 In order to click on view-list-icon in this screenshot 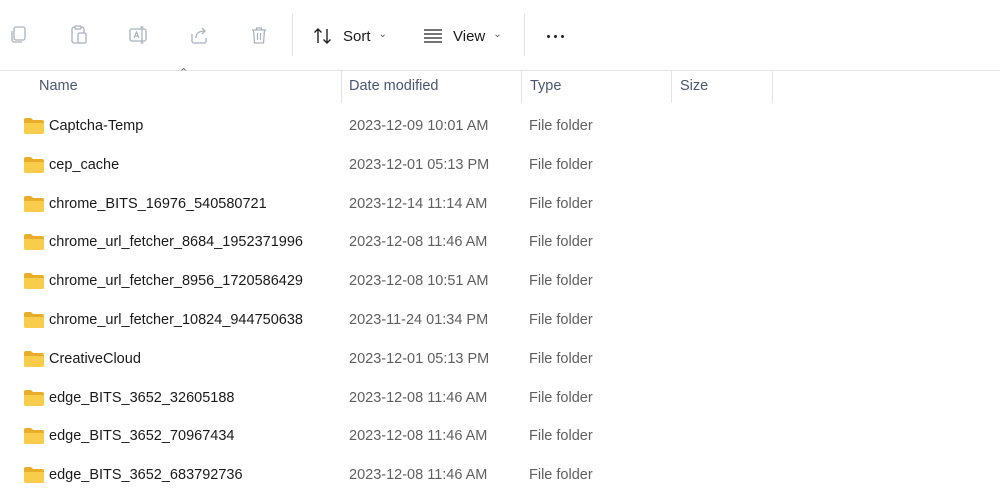, I will do `click(433, 36)`.